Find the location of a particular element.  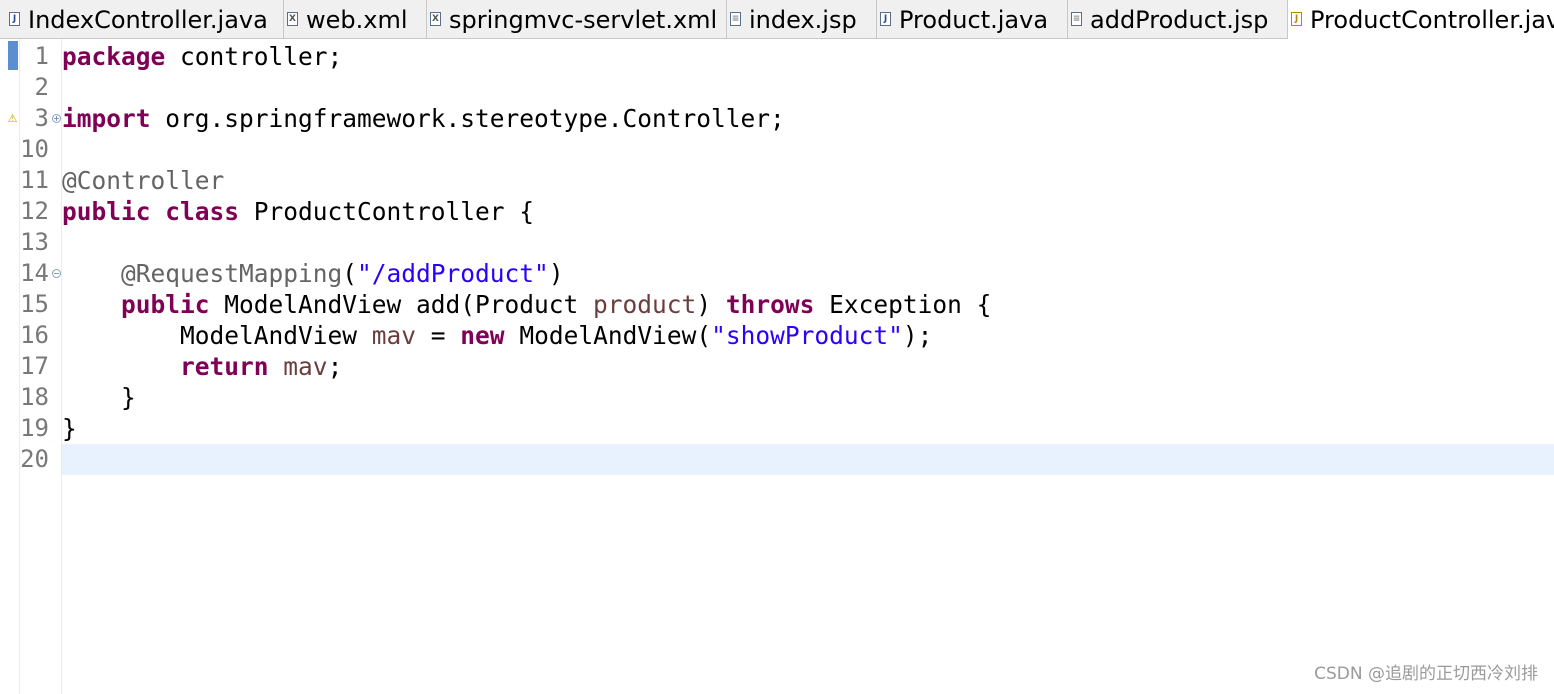

line-number-gutter: 1 2 3 10 11 12 13 14 15 16 17 18 19 20 is located at coordinates (41, 366).